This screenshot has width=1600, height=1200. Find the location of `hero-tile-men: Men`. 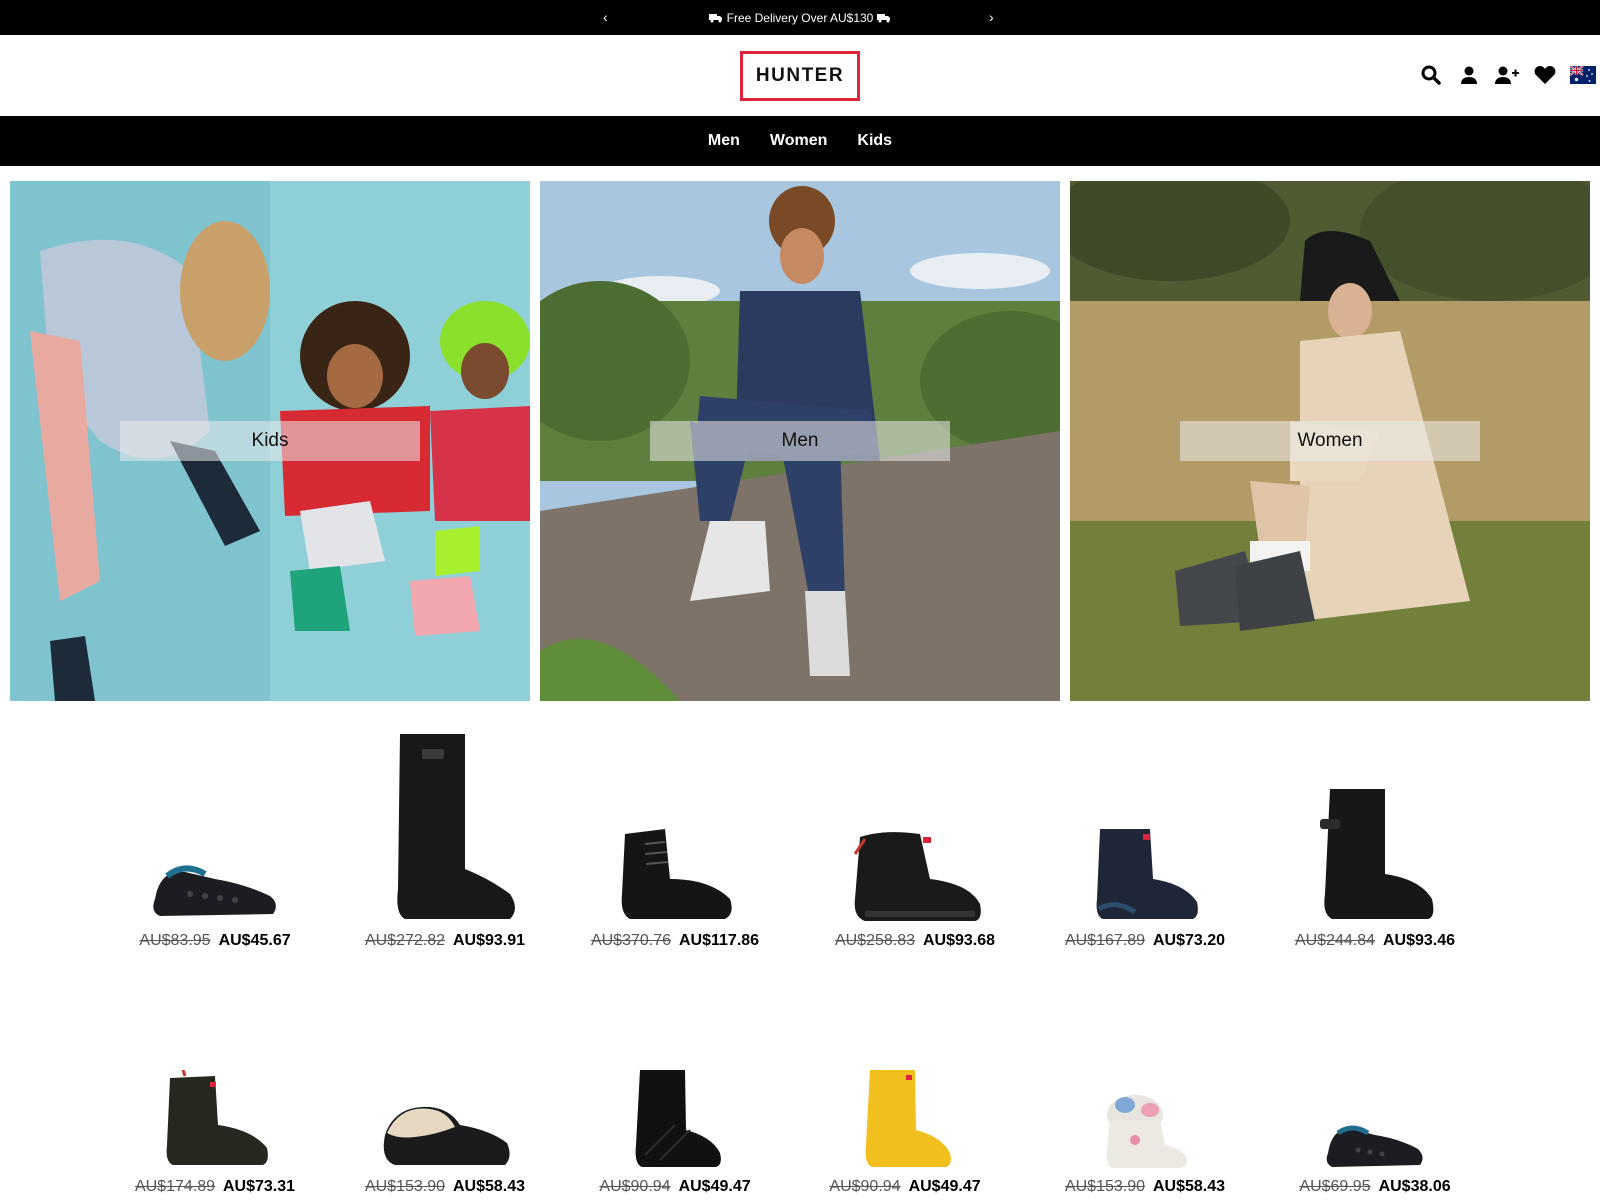

hero-tile-men: Men is located at coordinates (800, 441).